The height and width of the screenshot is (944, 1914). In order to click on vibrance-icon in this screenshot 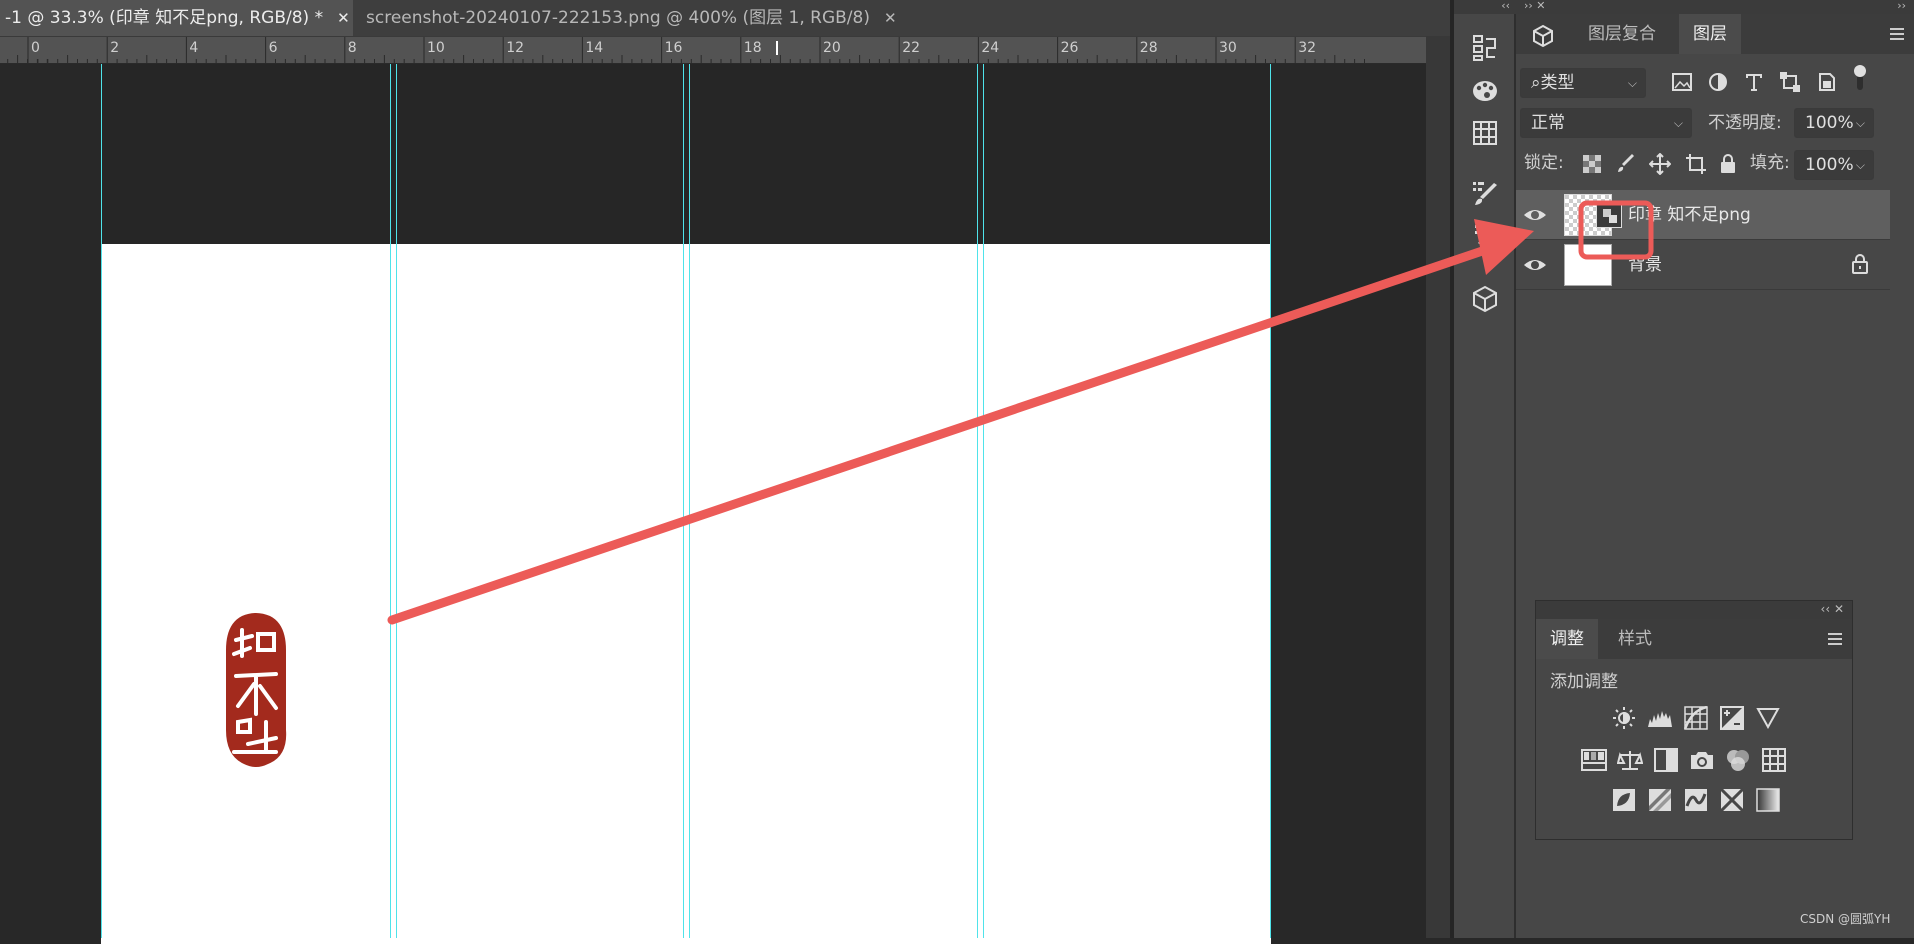, I will do `click(1768, 718)`.